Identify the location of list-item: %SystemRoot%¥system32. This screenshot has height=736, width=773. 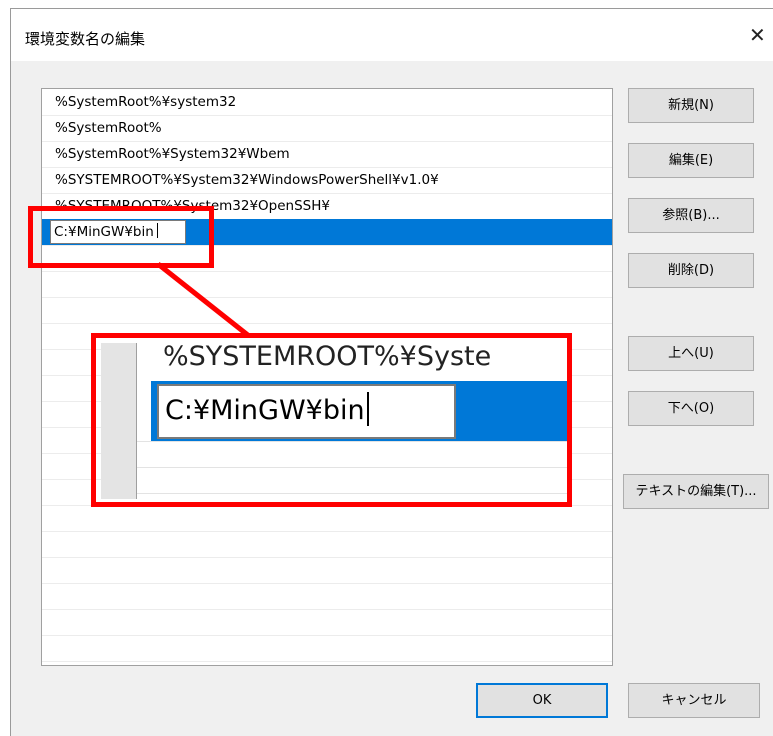
(327, 102).